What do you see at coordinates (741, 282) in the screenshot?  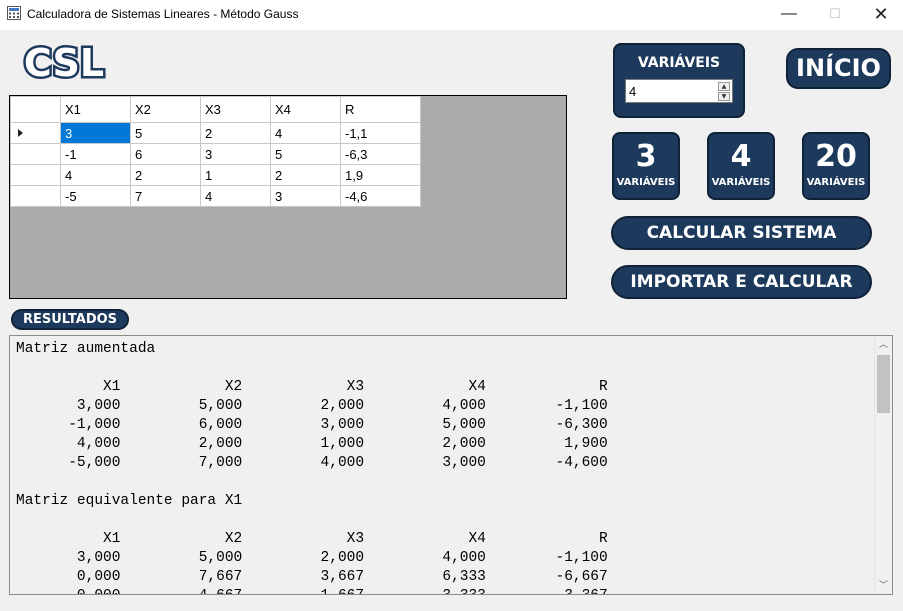 I see `import-and-calculate-button: IMPORTAR E CALCULAR` at bounding box center [741, 282].